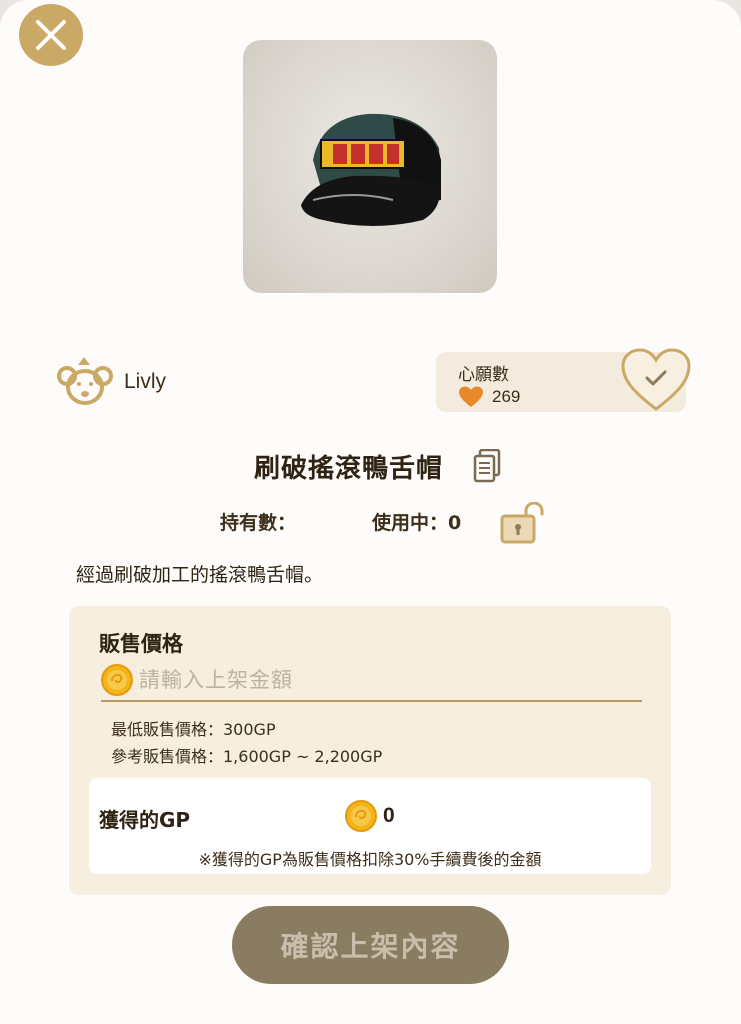  What do you see at coordinates (193, 729) in the screenshot?
I see `minimum-price: 最低販售價格：300GP` at bounding box center [193, 729].